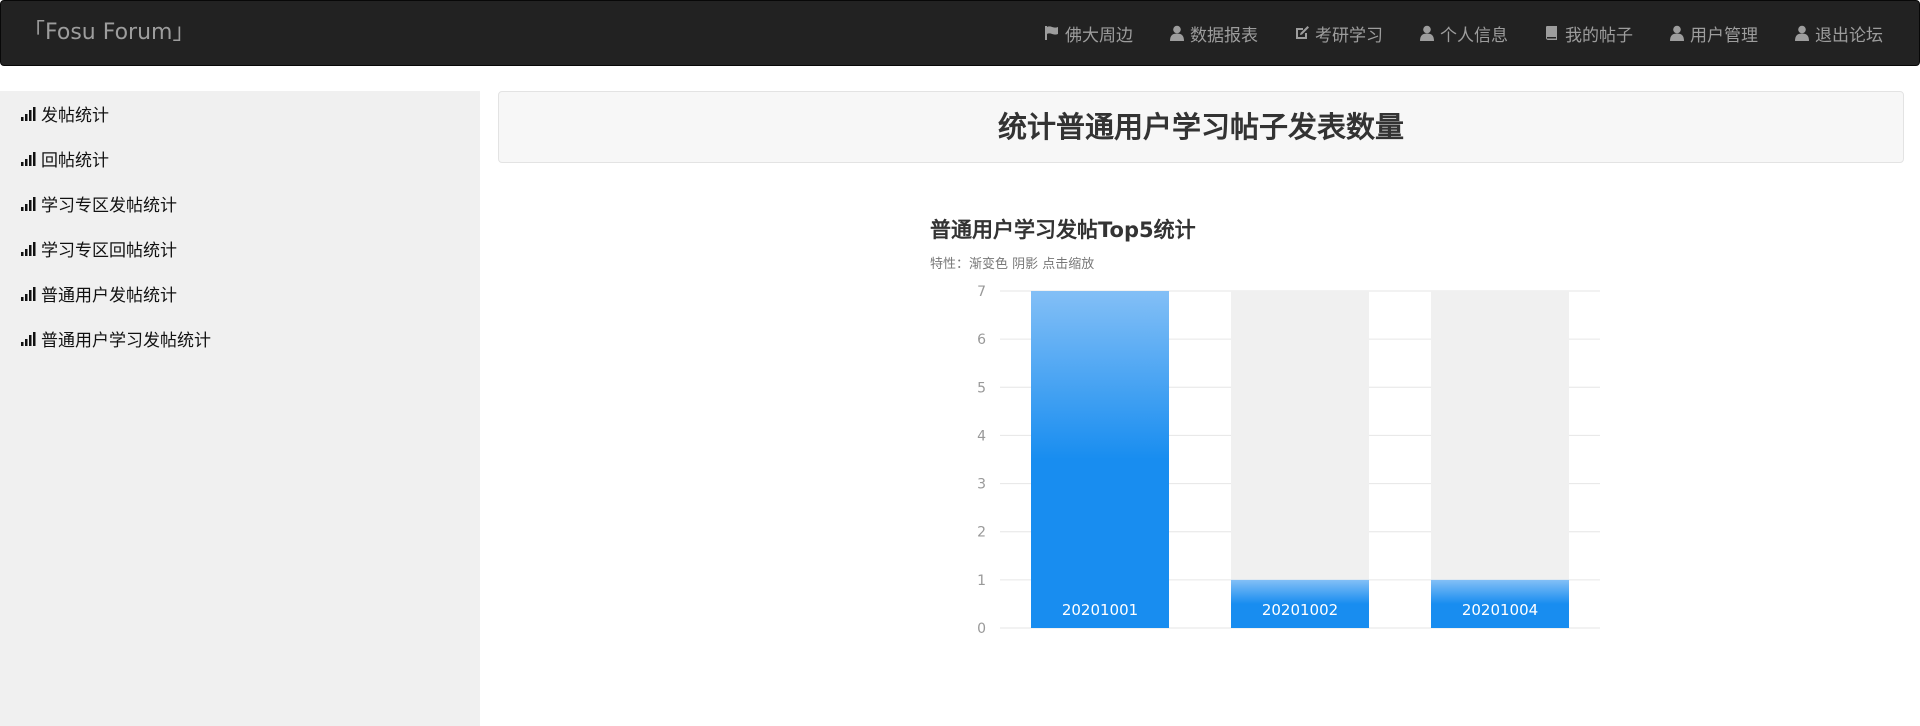 The image size is (1920, 726). Describe the element at coordinates (240, 293) in the screenshot. I see `sidebar-item-user-post-stats: 普通用户发帖统计` at that location.